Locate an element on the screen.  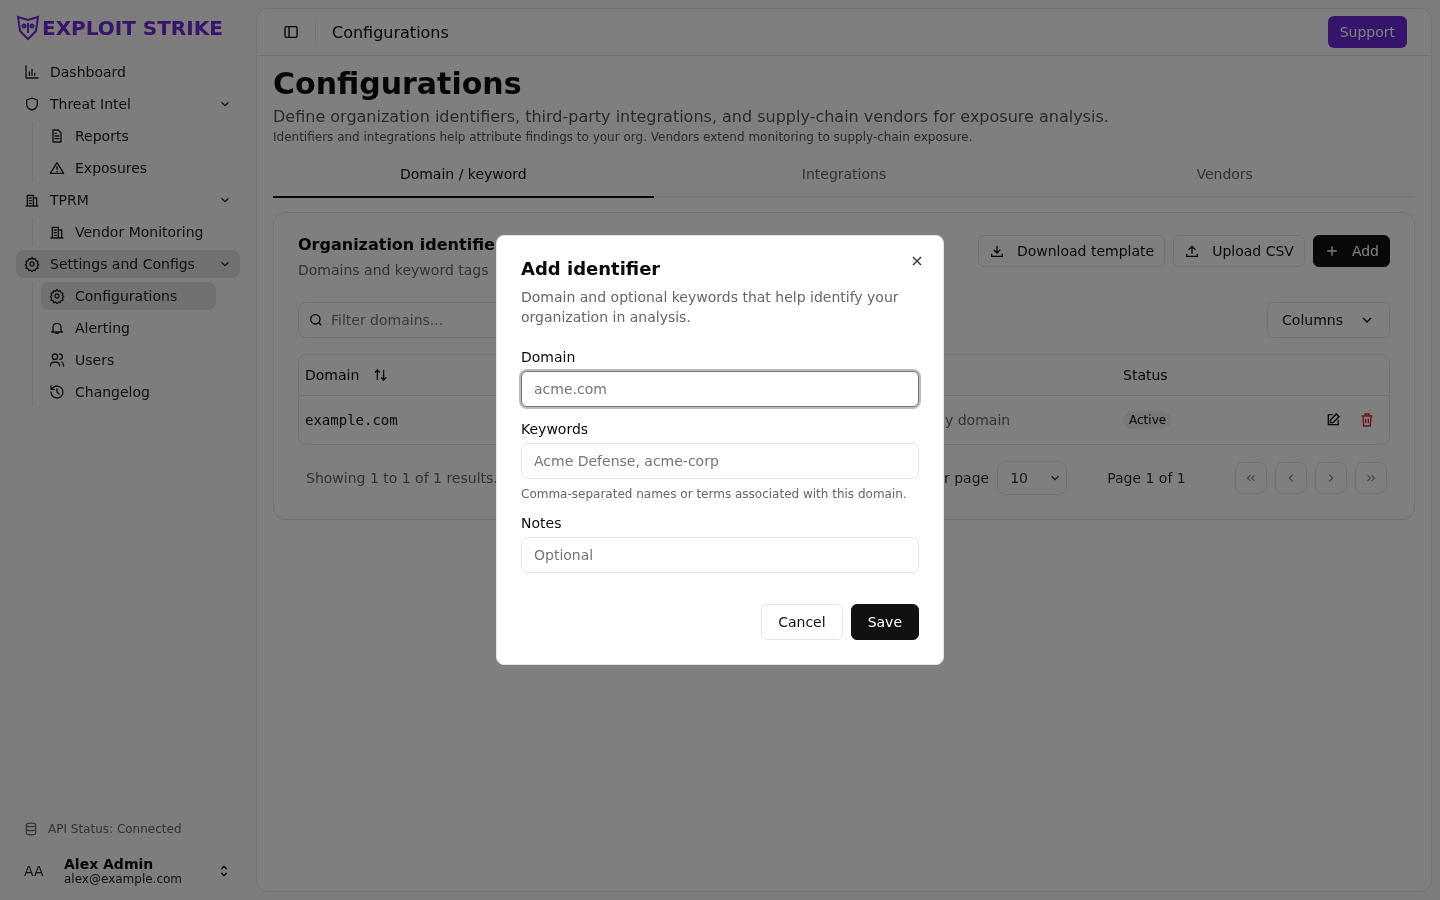
field-label: Notes is located at coordinates (542, 523).